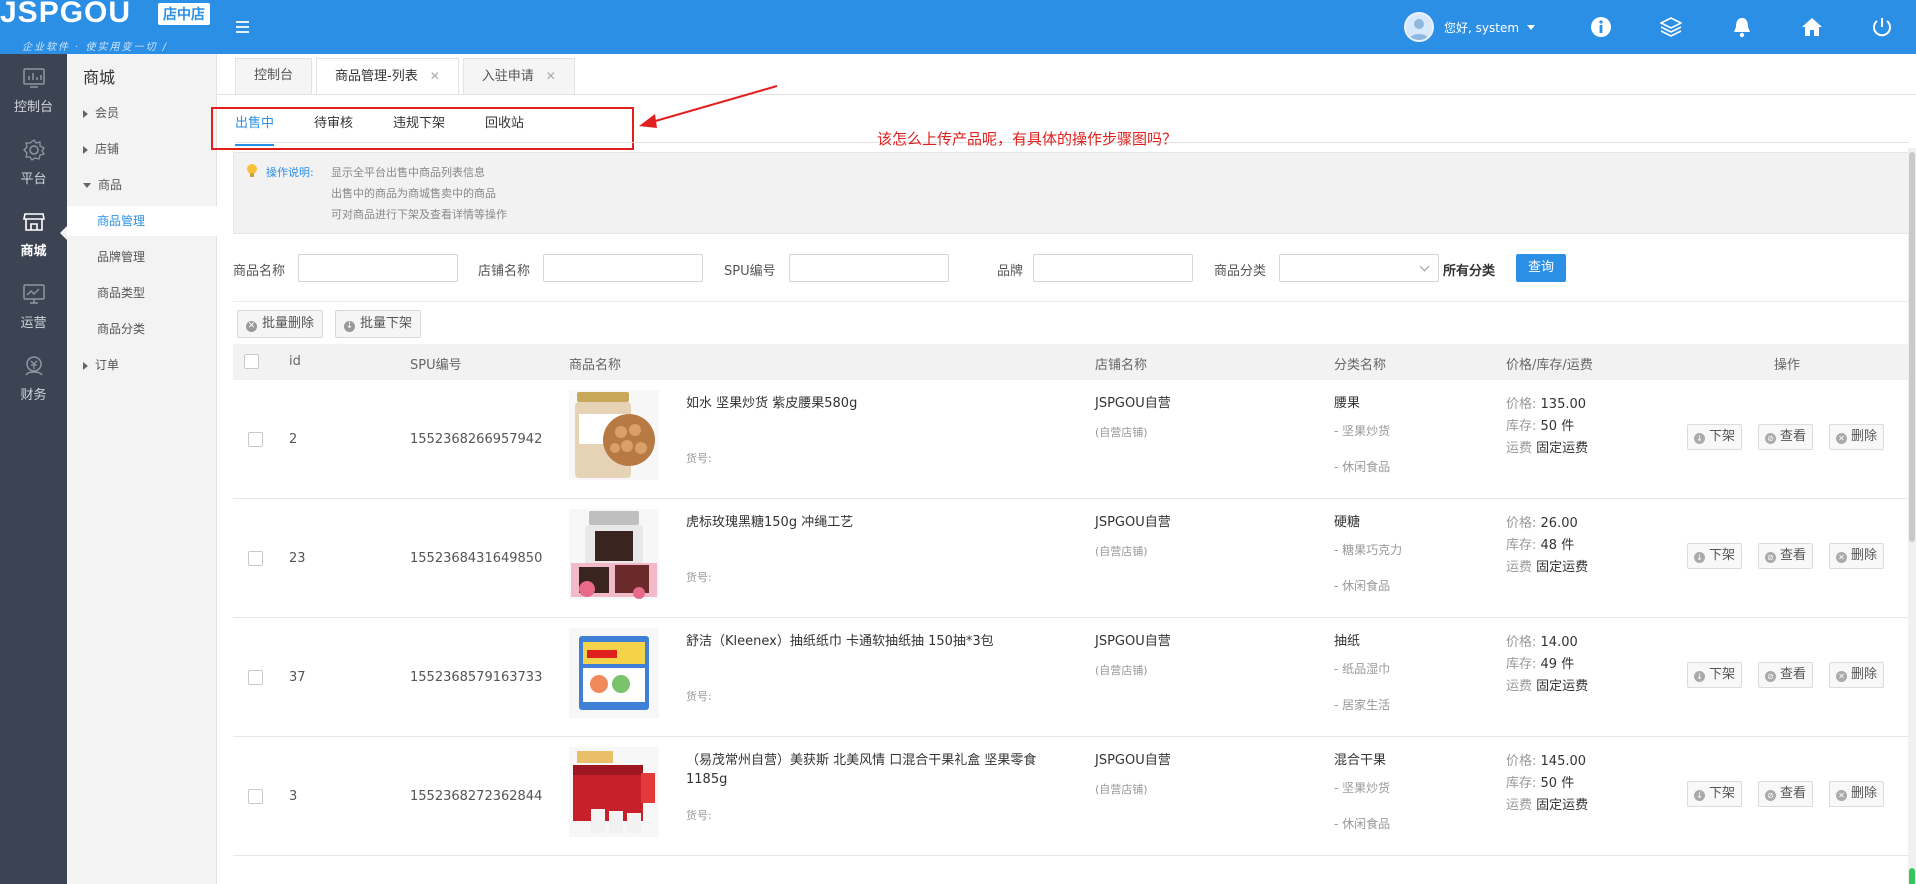 This screenshot has width=1916, height=884. I want to click on top-bar: JSPGOU 店中店 企业软件 · 使实用变一切 / 您好, system, so click(958, 27).